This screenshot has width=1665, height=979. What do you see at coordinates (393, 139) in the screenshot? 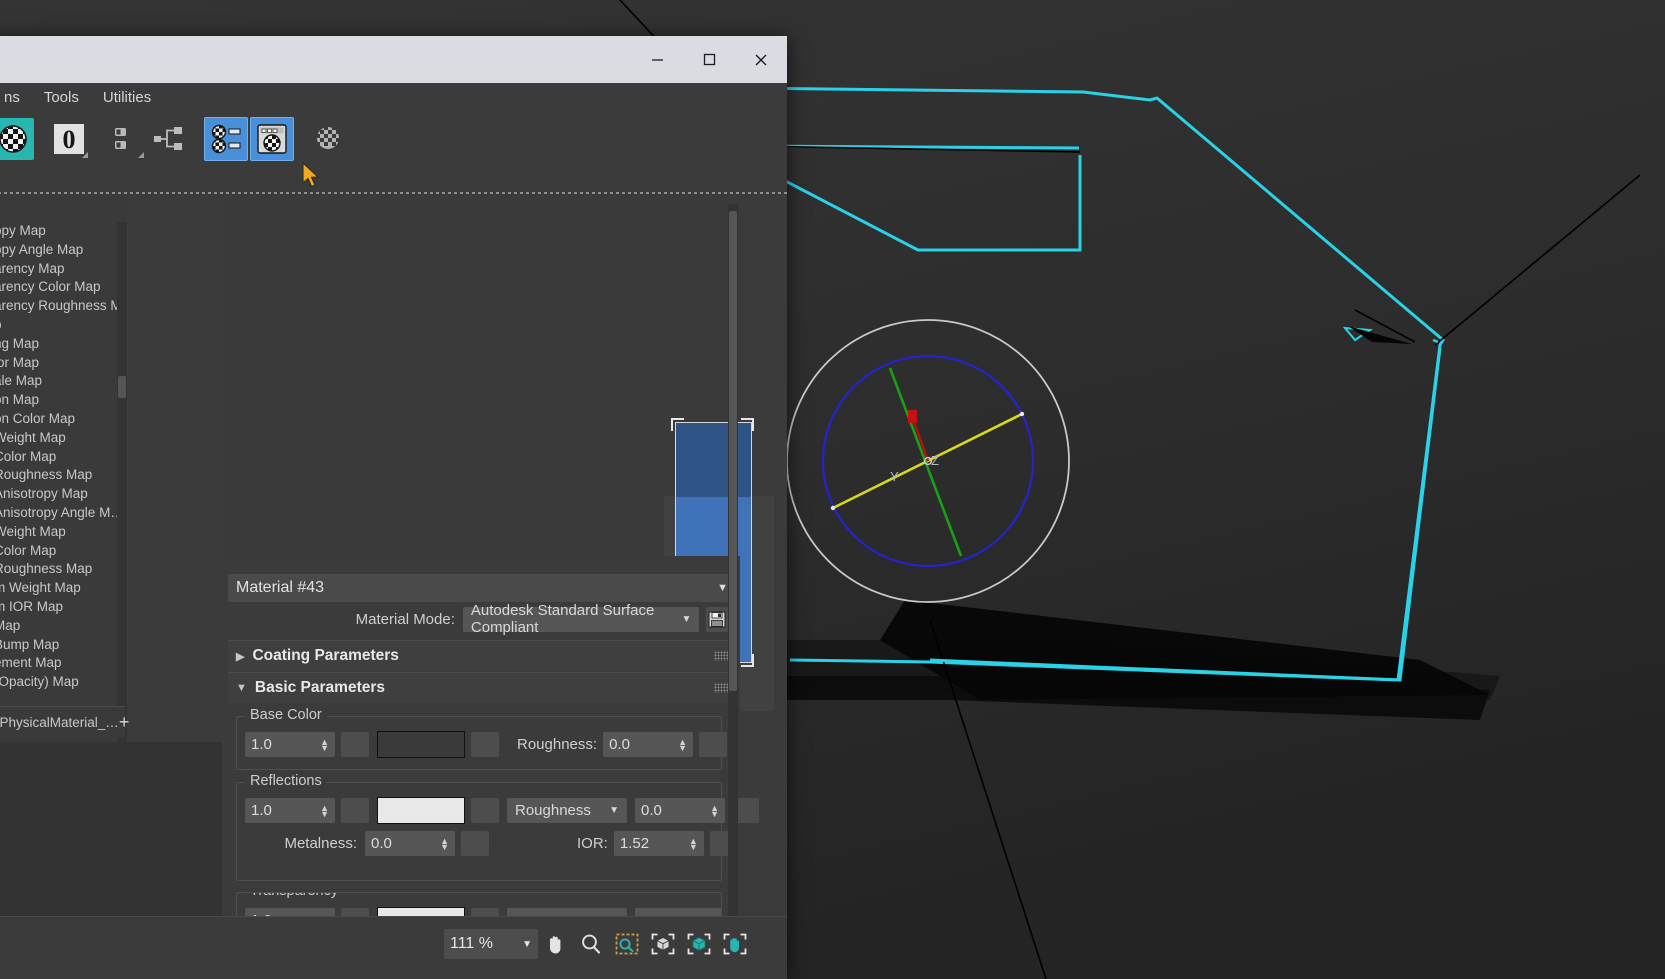
I see `toolbar: 0` at bounding box center [393, 139].